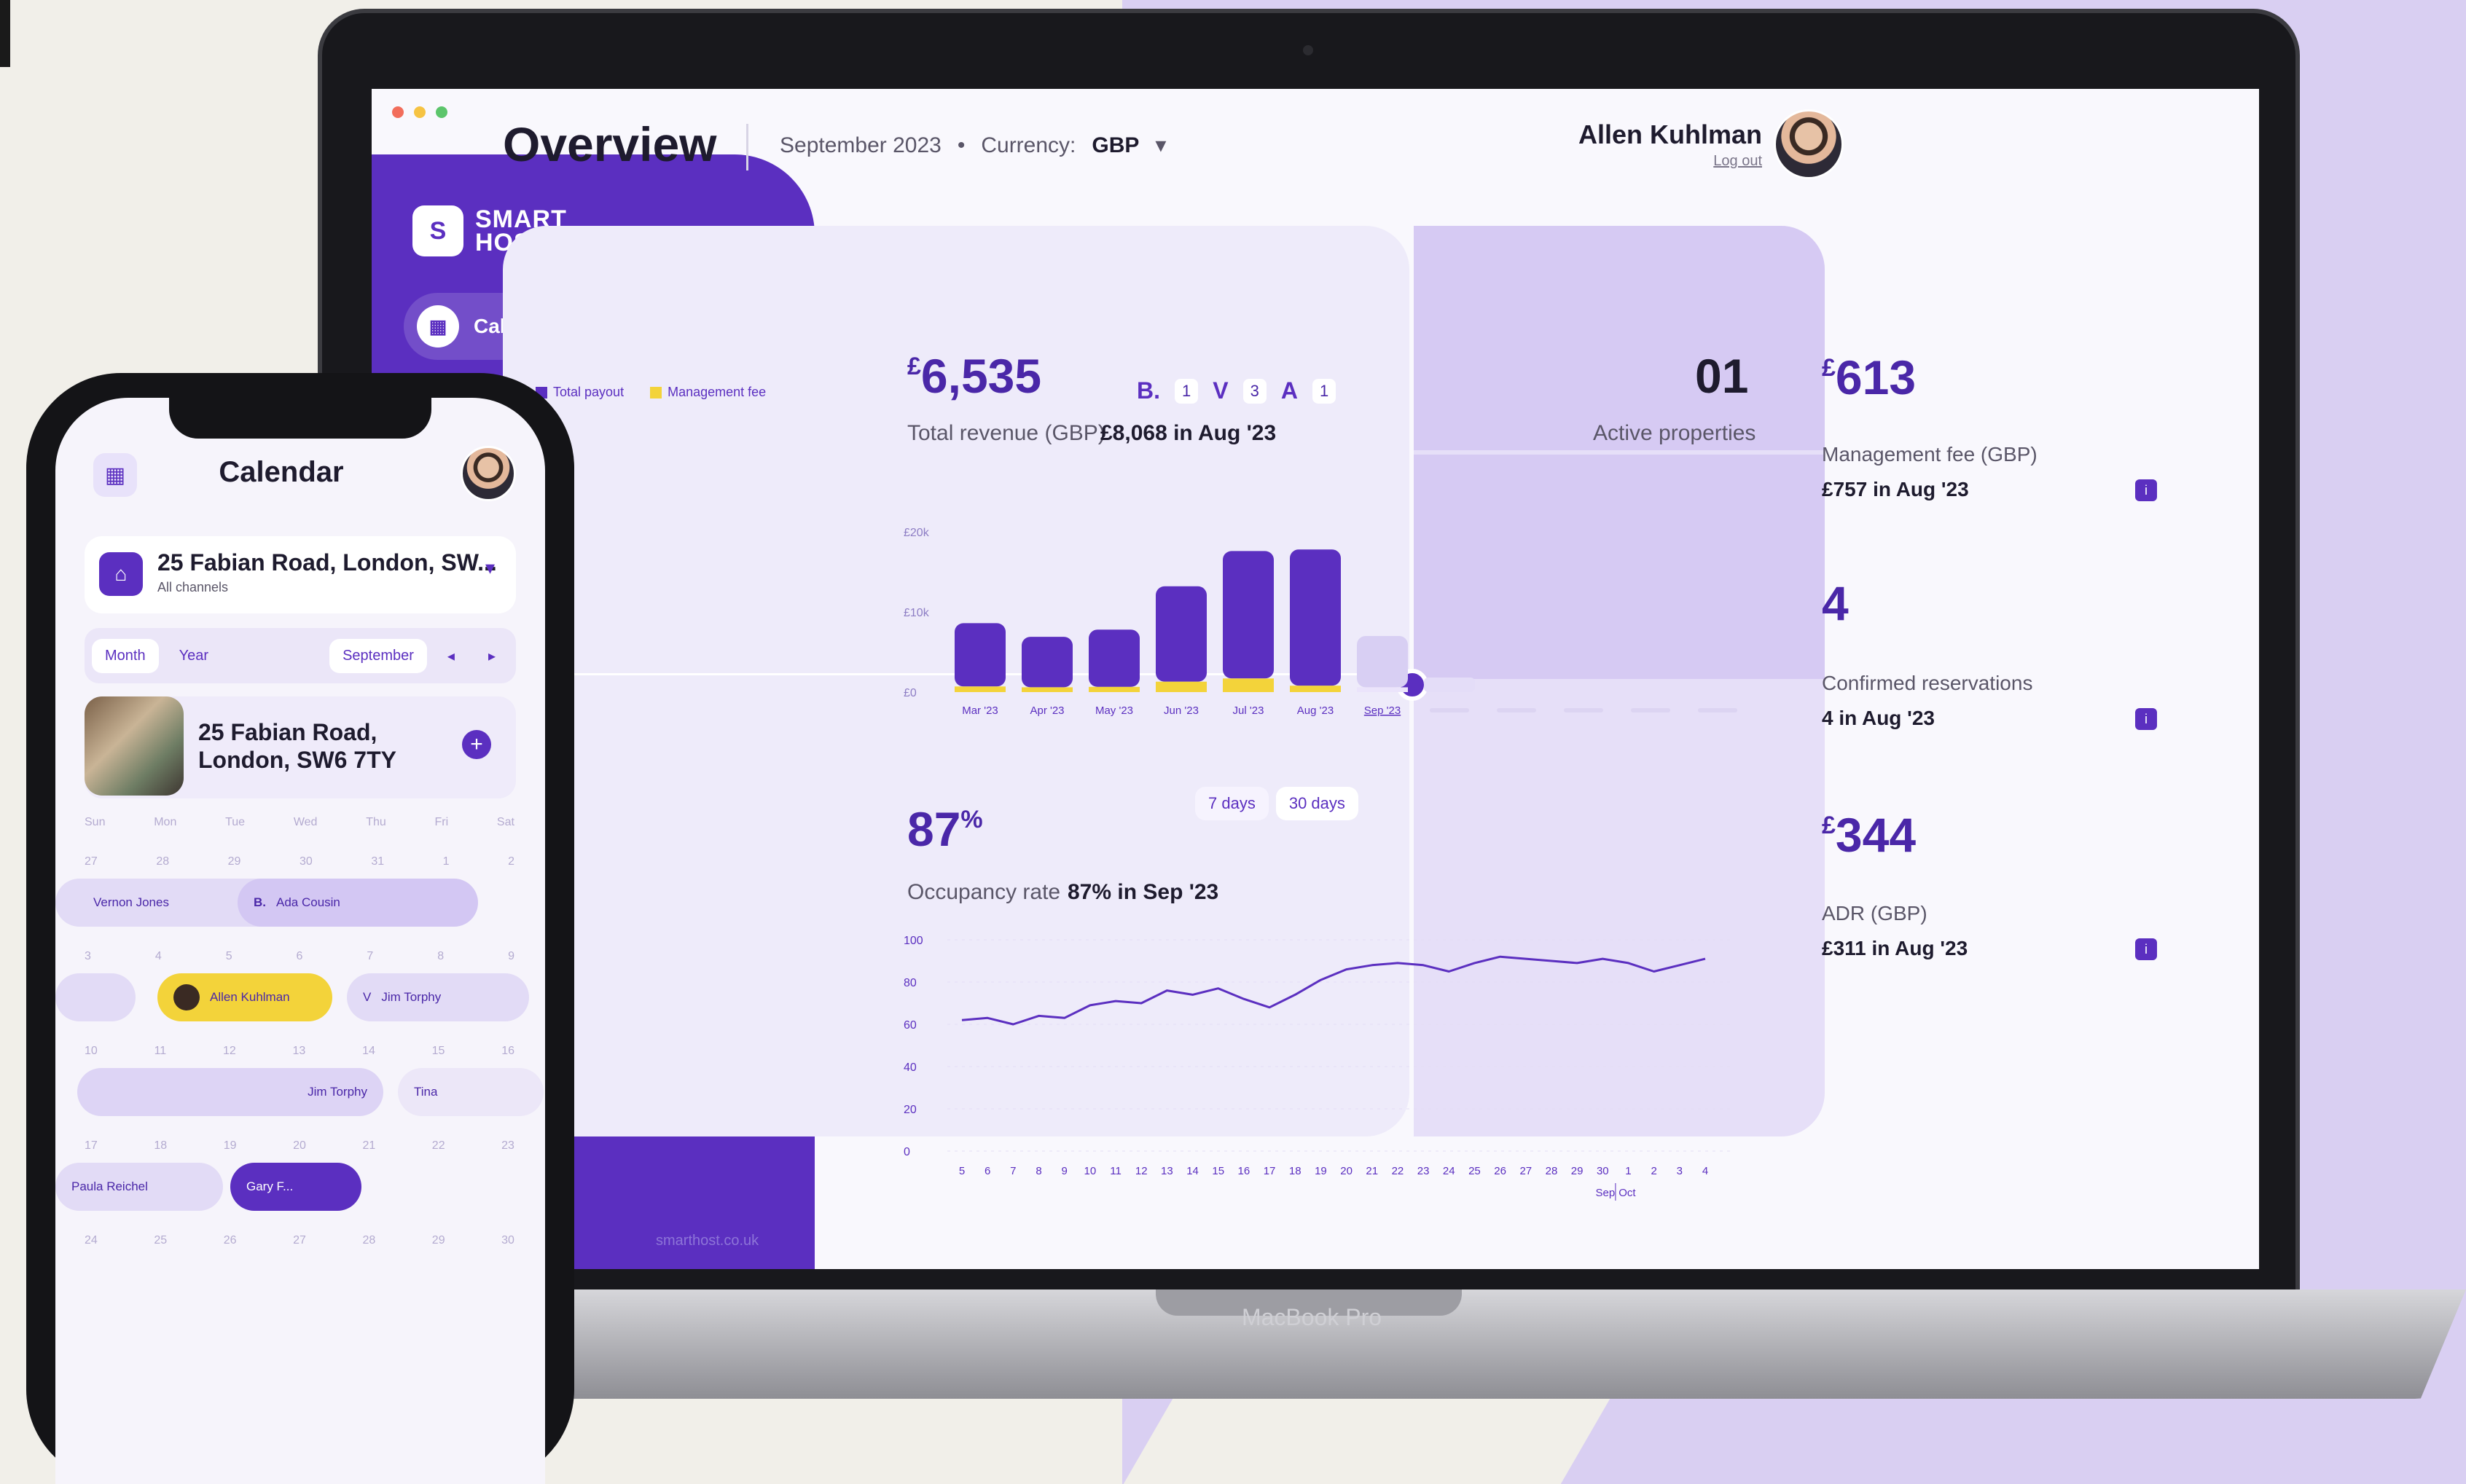 The image size is (2466, 1484). I want to click on calendar-day: 4, so click(158, 956).